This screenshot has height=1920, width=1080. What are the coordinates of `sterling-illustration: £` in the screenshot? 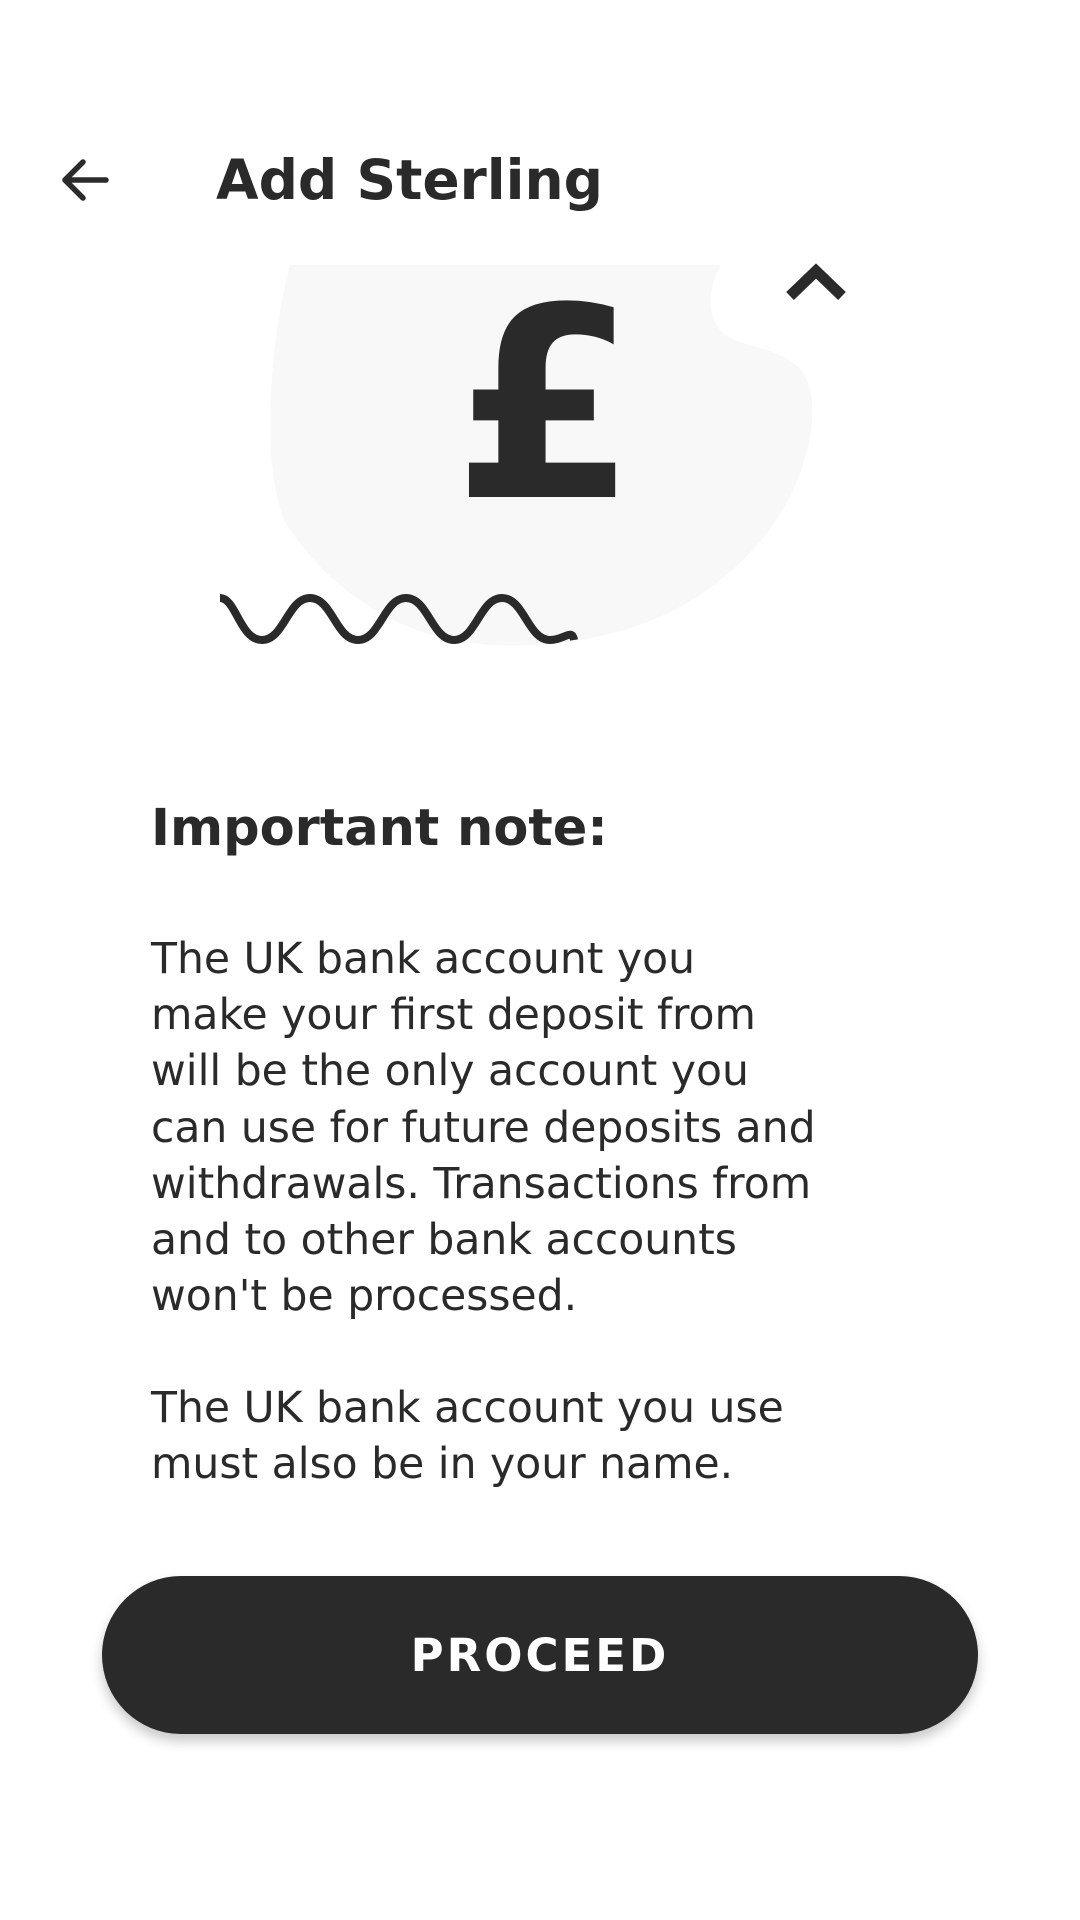 It's located at (540, 457).